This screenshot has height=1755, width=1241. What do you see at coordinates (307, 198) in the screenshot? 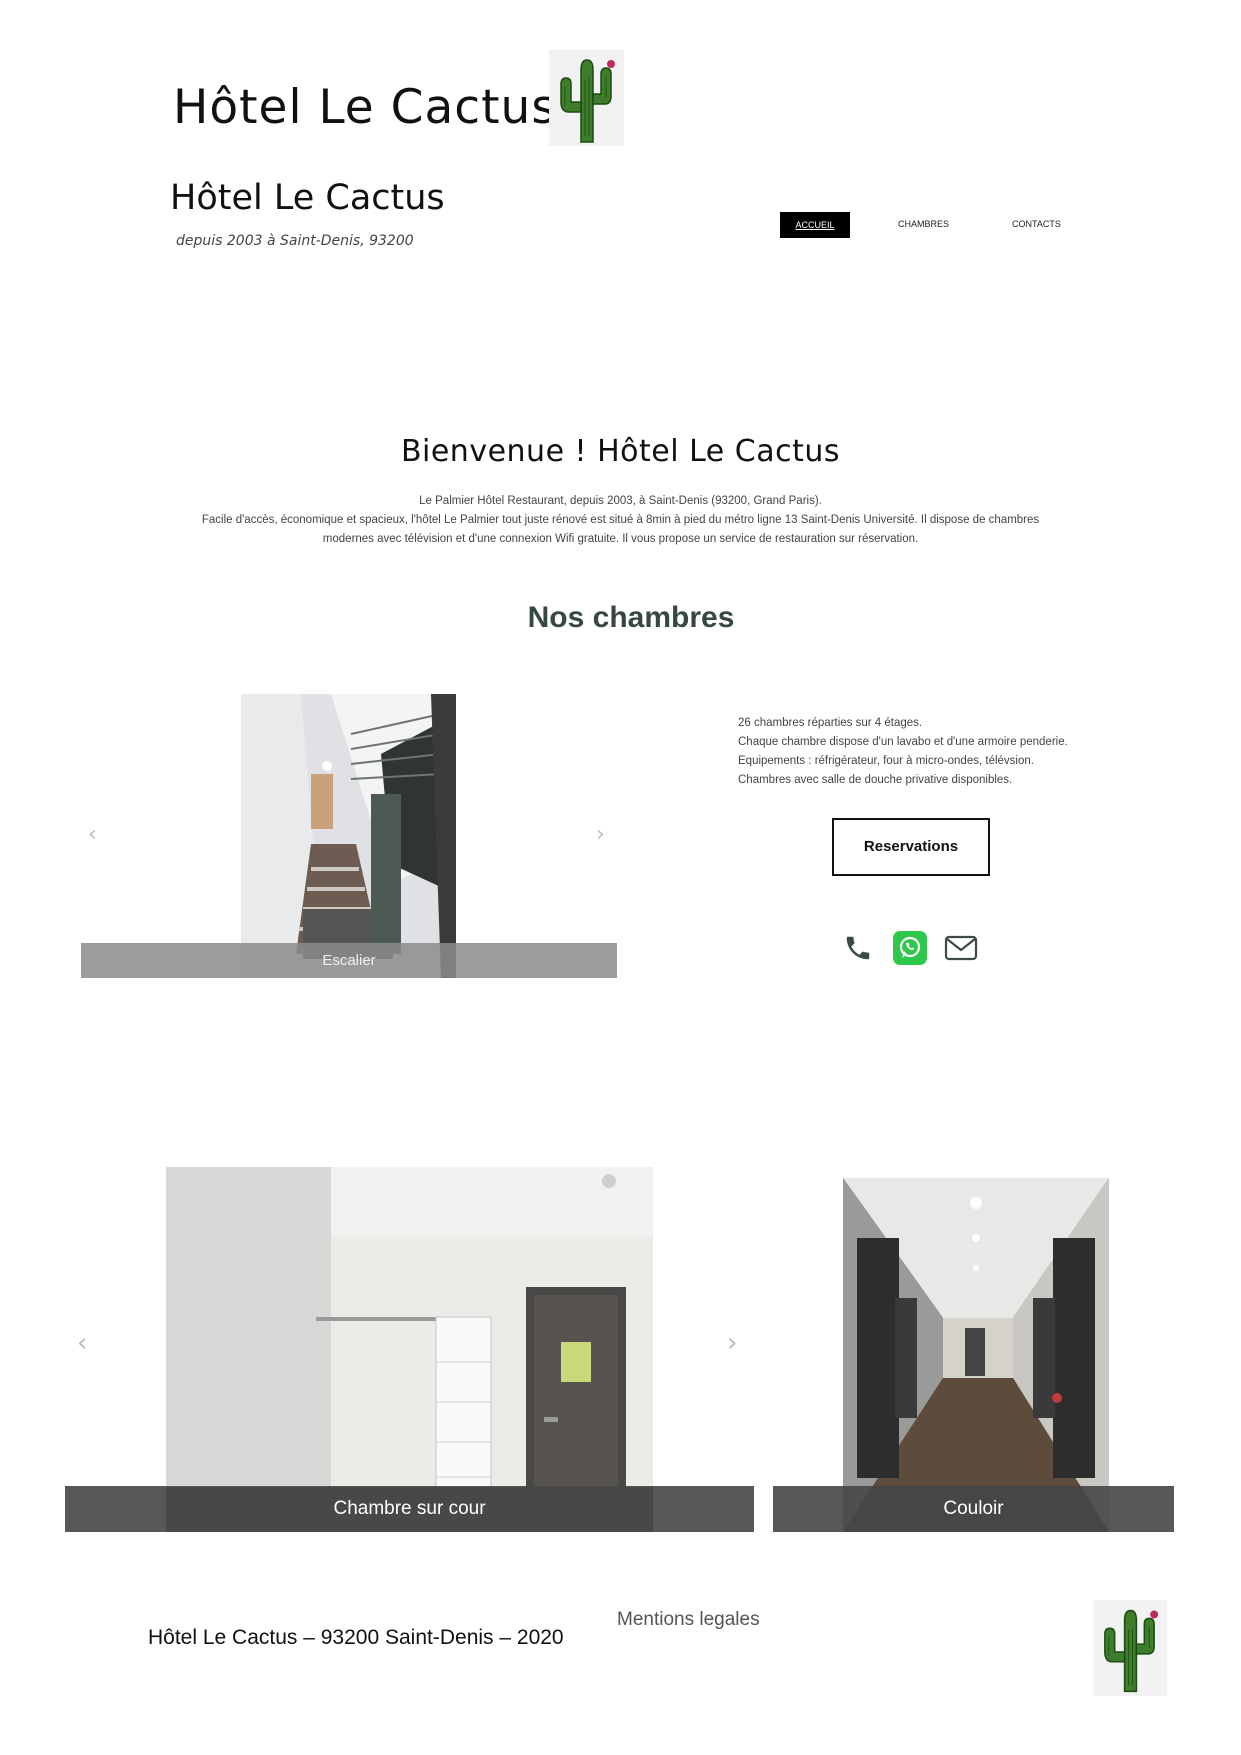
I see `brand-title: Hôtel Le Cactus` at bounding box center [307, 198].